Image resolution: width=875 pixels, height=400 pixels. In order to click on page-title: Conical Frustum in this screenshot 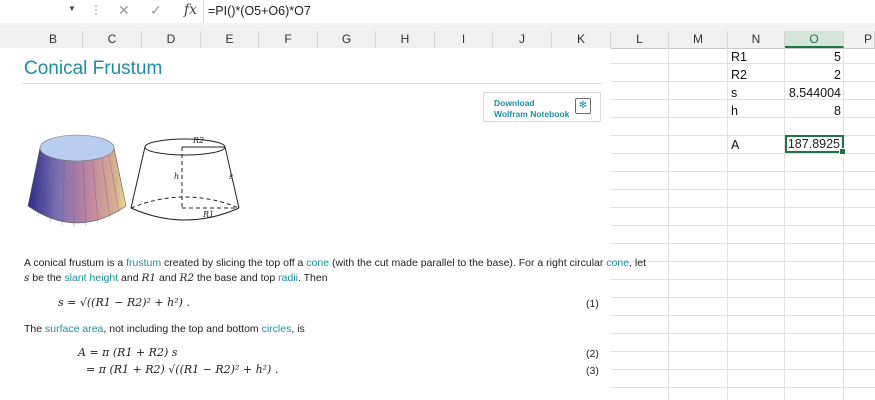, I will do `click(93, 68)`.